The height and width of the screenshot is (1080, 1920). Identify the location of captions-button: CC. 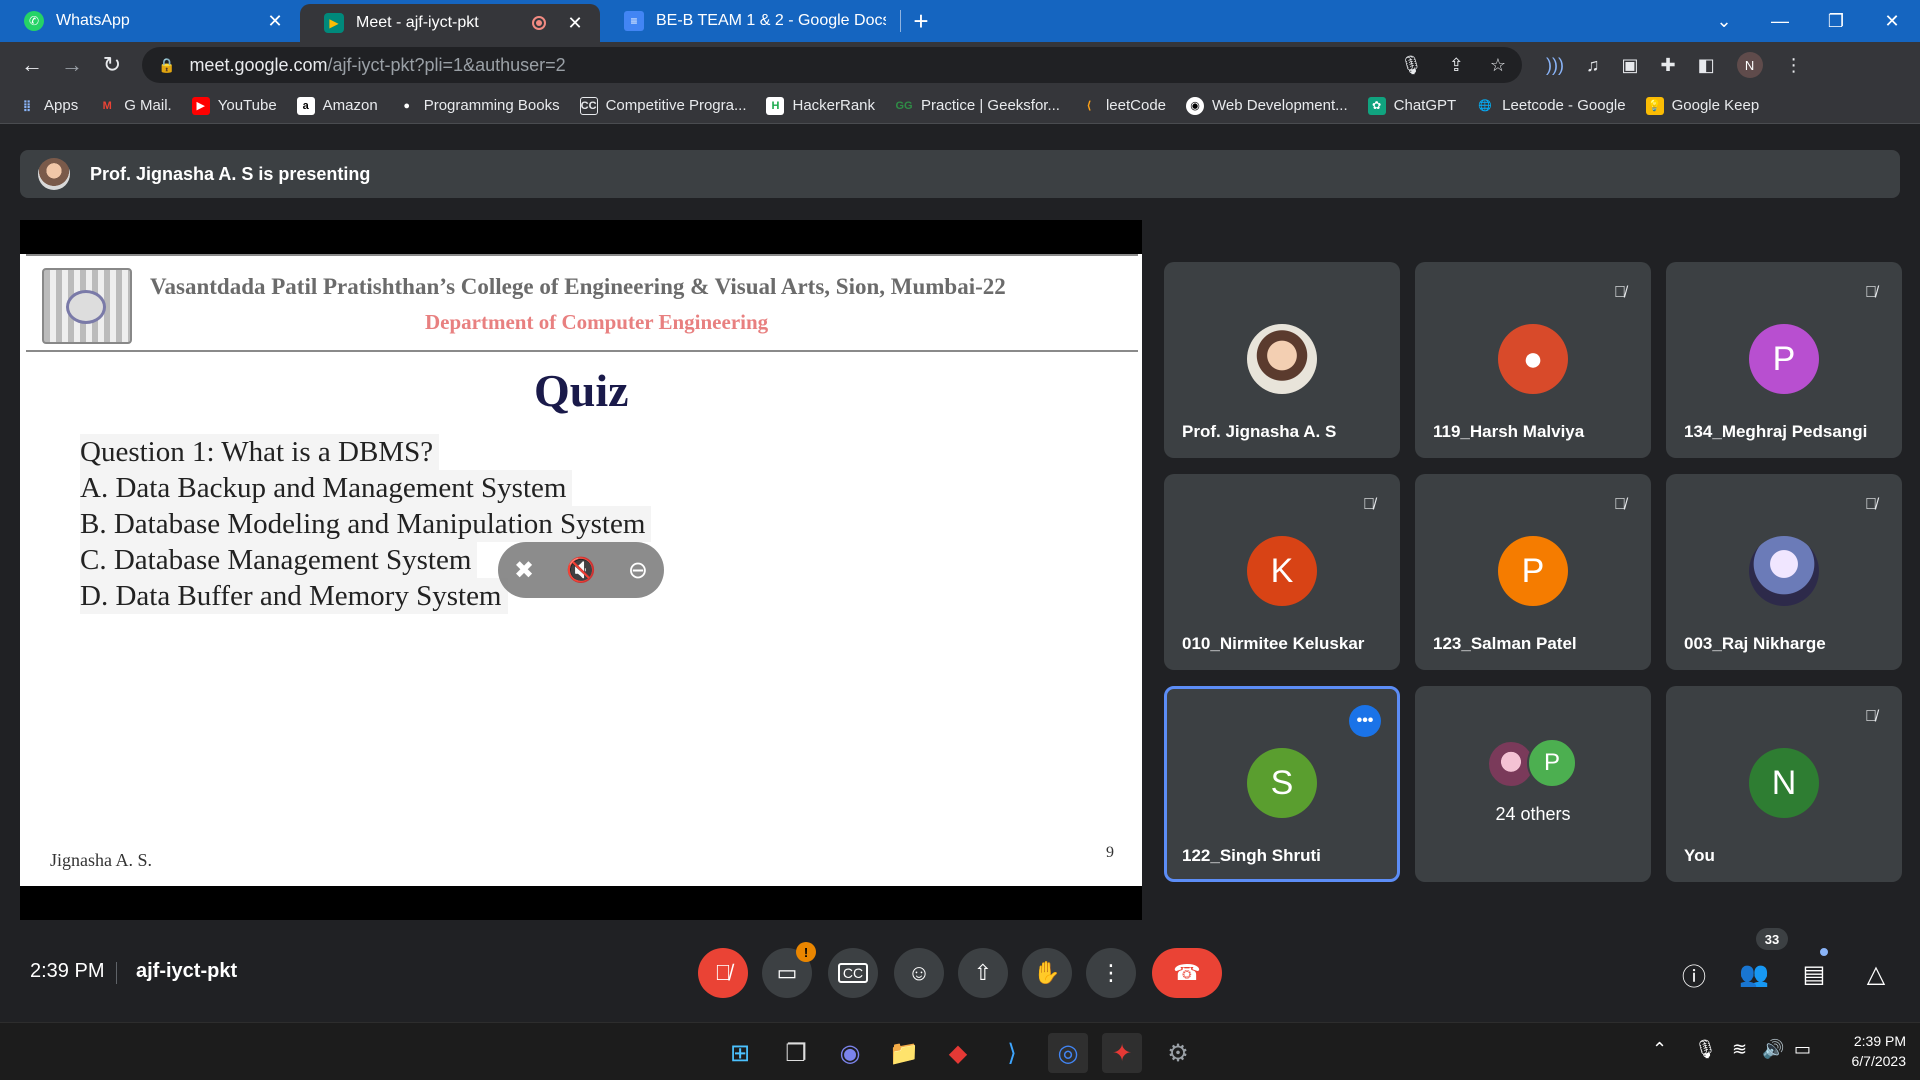
(853, 973).